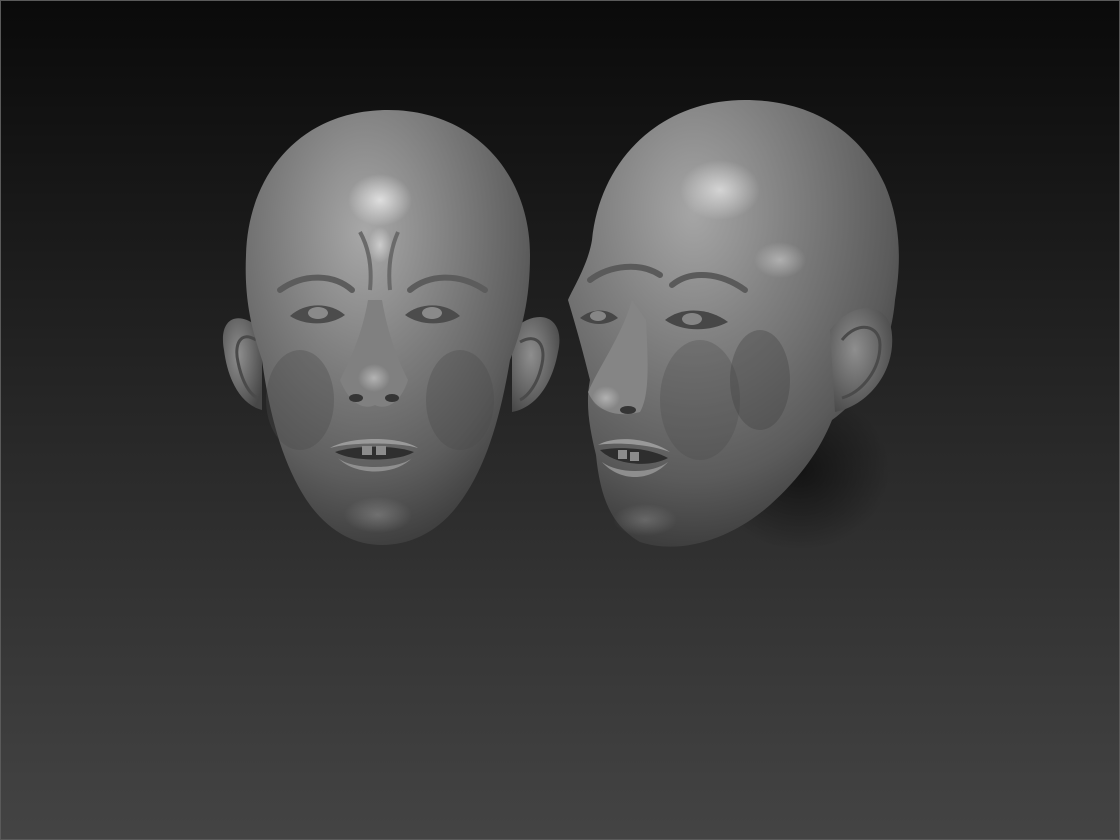 The image size is (1120, 840). What do you see at coordinates (380, 200) in the screenshot?
I see `forehead-highlight` at bounding box center [380, 200].